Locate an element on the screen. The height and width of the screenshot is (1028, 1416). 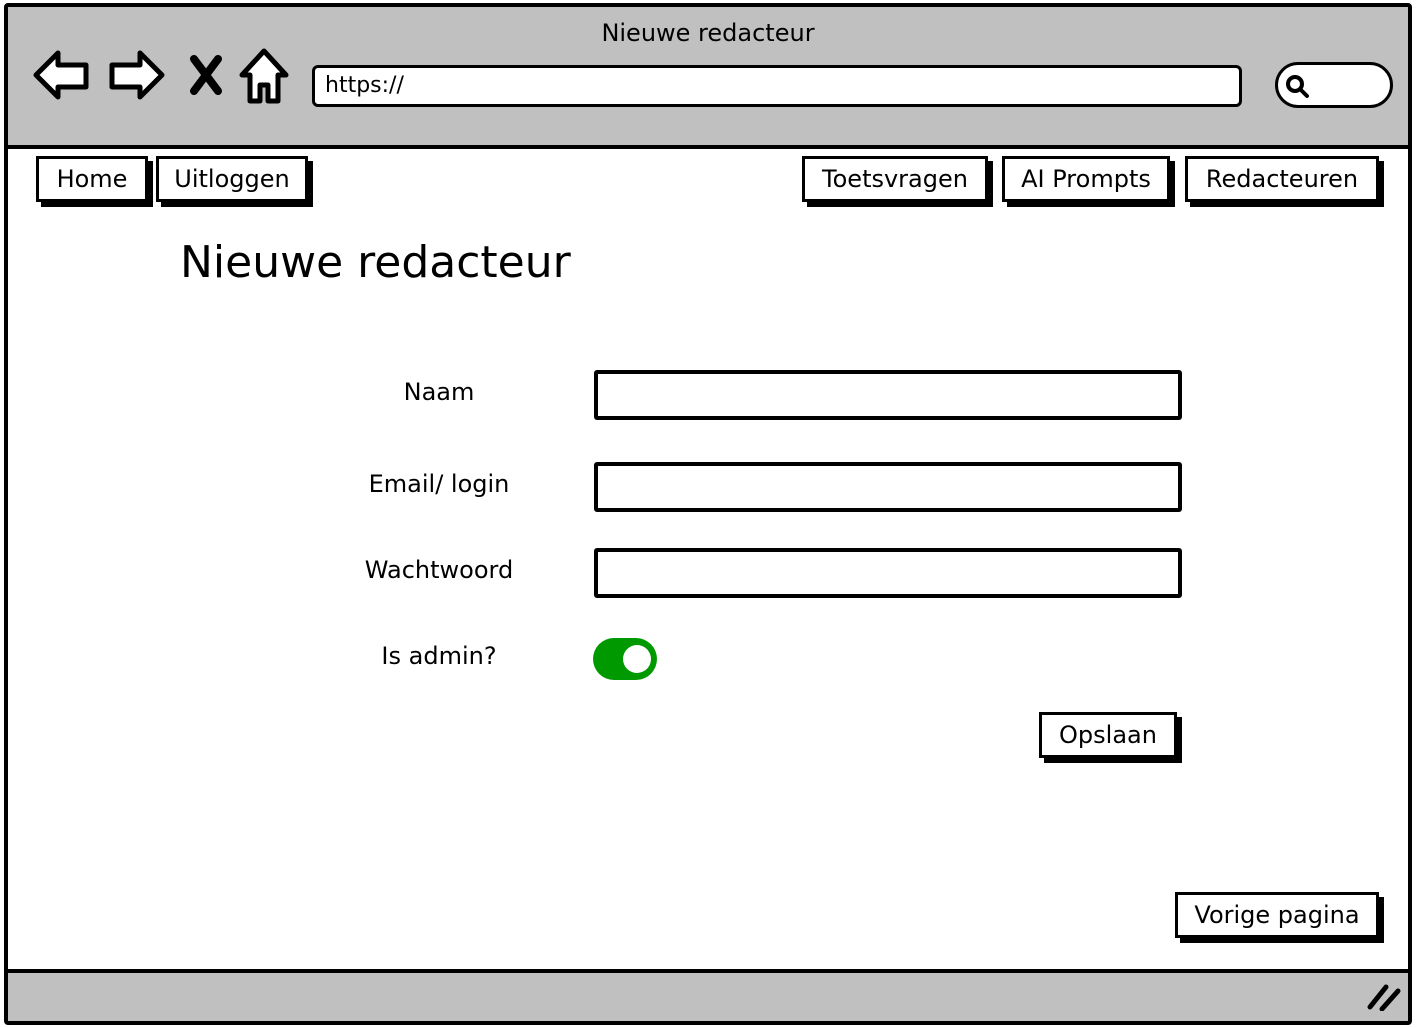
password-label: Wachtwoord is located at coordinates (439, 570).